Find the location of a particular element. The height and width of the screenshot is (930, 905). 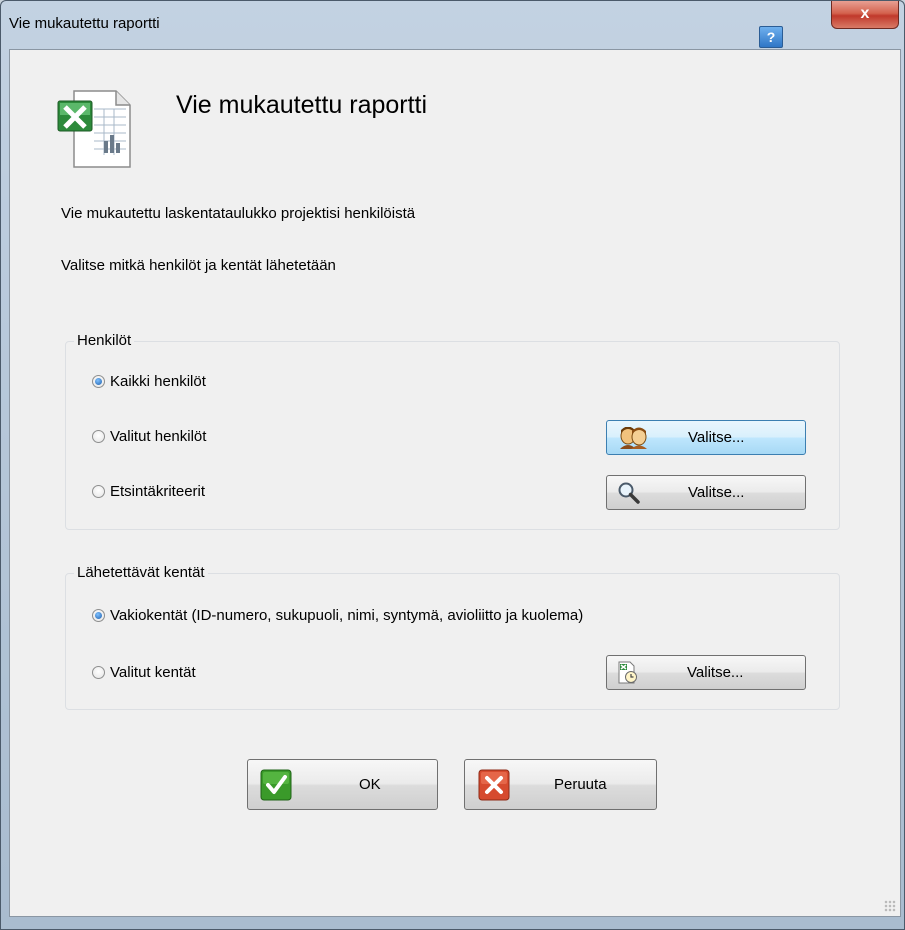

checkmark-icon is located at coordinates (276, 787).